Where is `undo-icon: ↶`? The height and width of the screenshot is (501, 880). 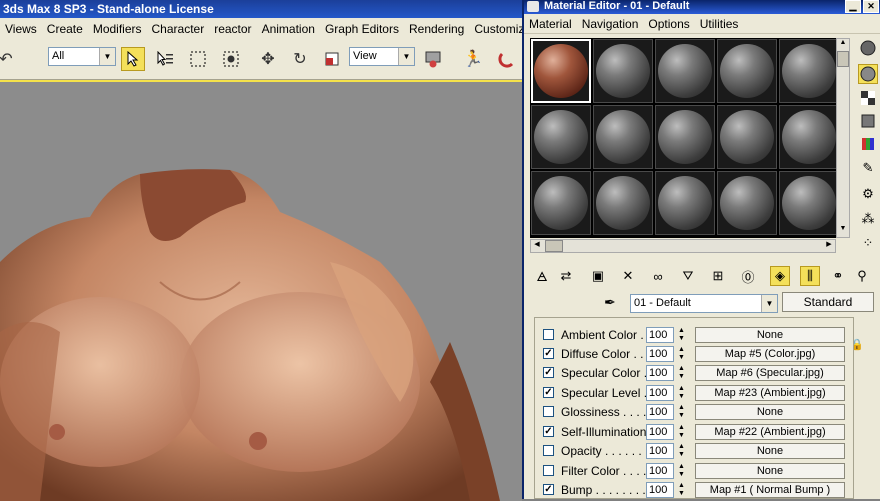 undo-icon: ↶ is located at coordinates (9, 59).